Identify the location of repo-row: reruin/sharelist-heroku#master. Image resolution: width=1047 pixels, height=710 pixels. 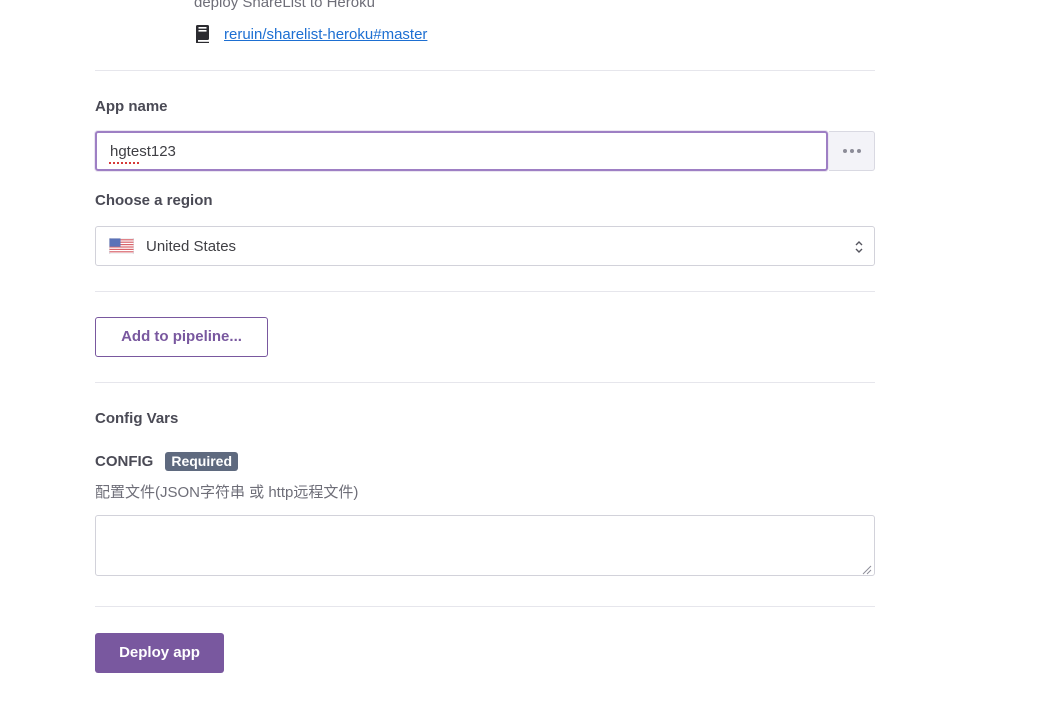
(310, 34).